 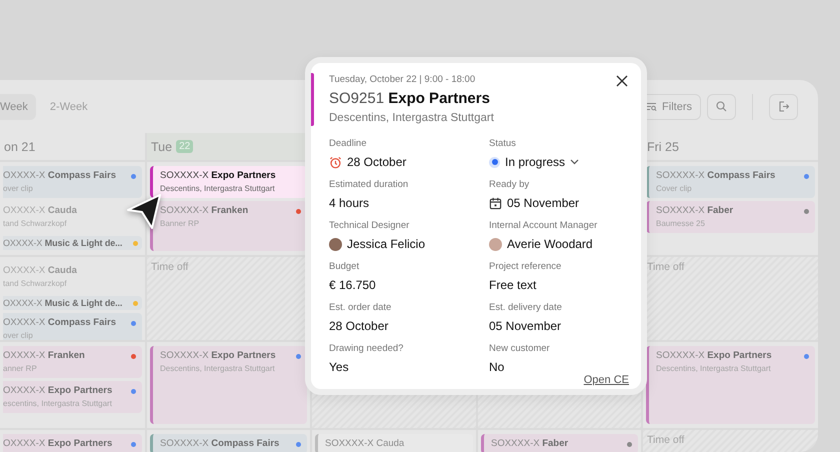 I want to click on field-label: Est. order date, so click(x=360, y=307).